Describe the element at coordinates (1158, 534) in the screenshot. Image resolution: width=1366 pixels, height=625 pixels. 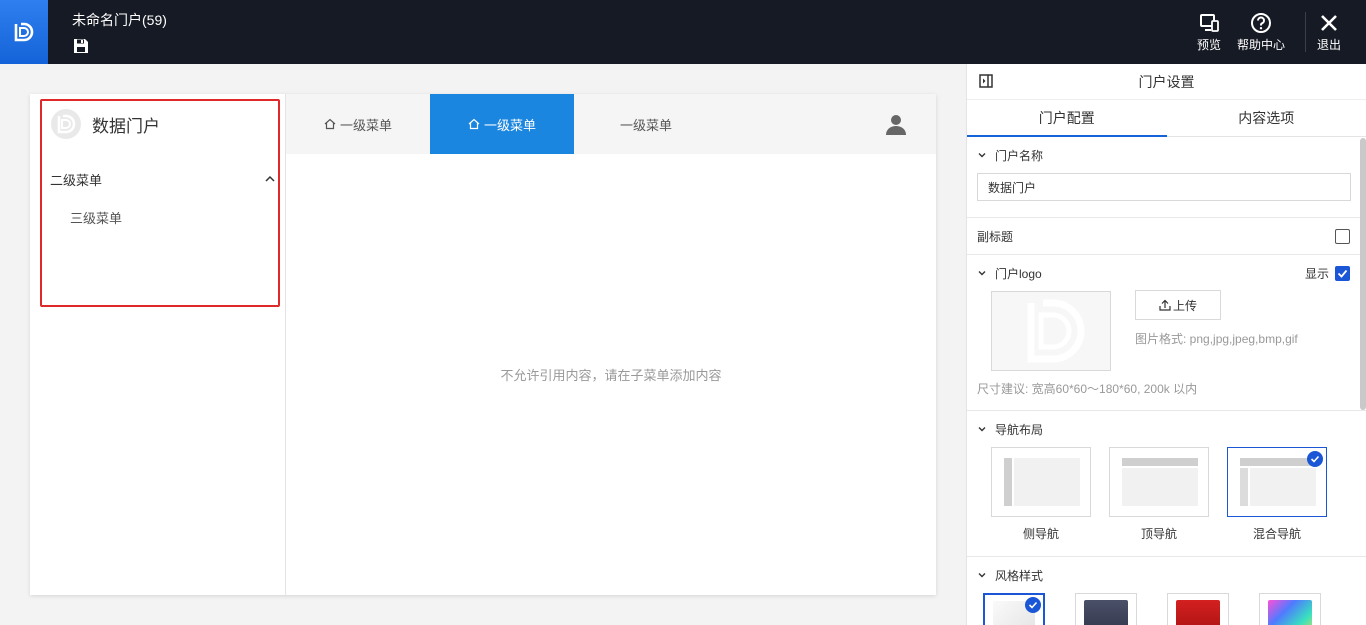
I see `layout-label: 顶导航` at that location.